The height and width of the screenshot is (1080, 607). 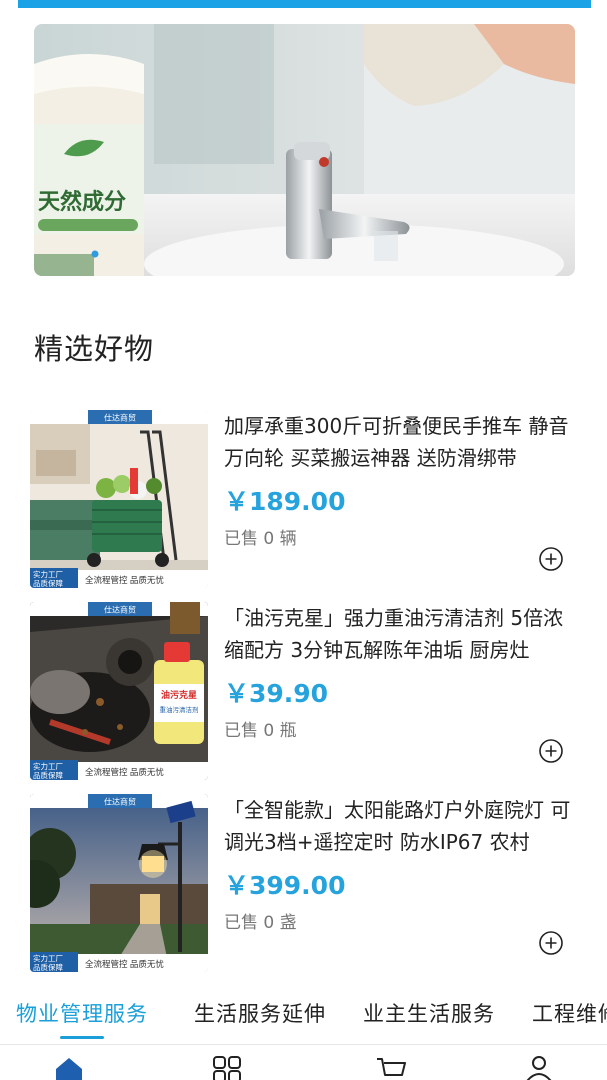 I want to click on category-tabs: 物业管理服务 生活服务延伸 业主生活服务 工程维修, so click(x=303, y=1020).